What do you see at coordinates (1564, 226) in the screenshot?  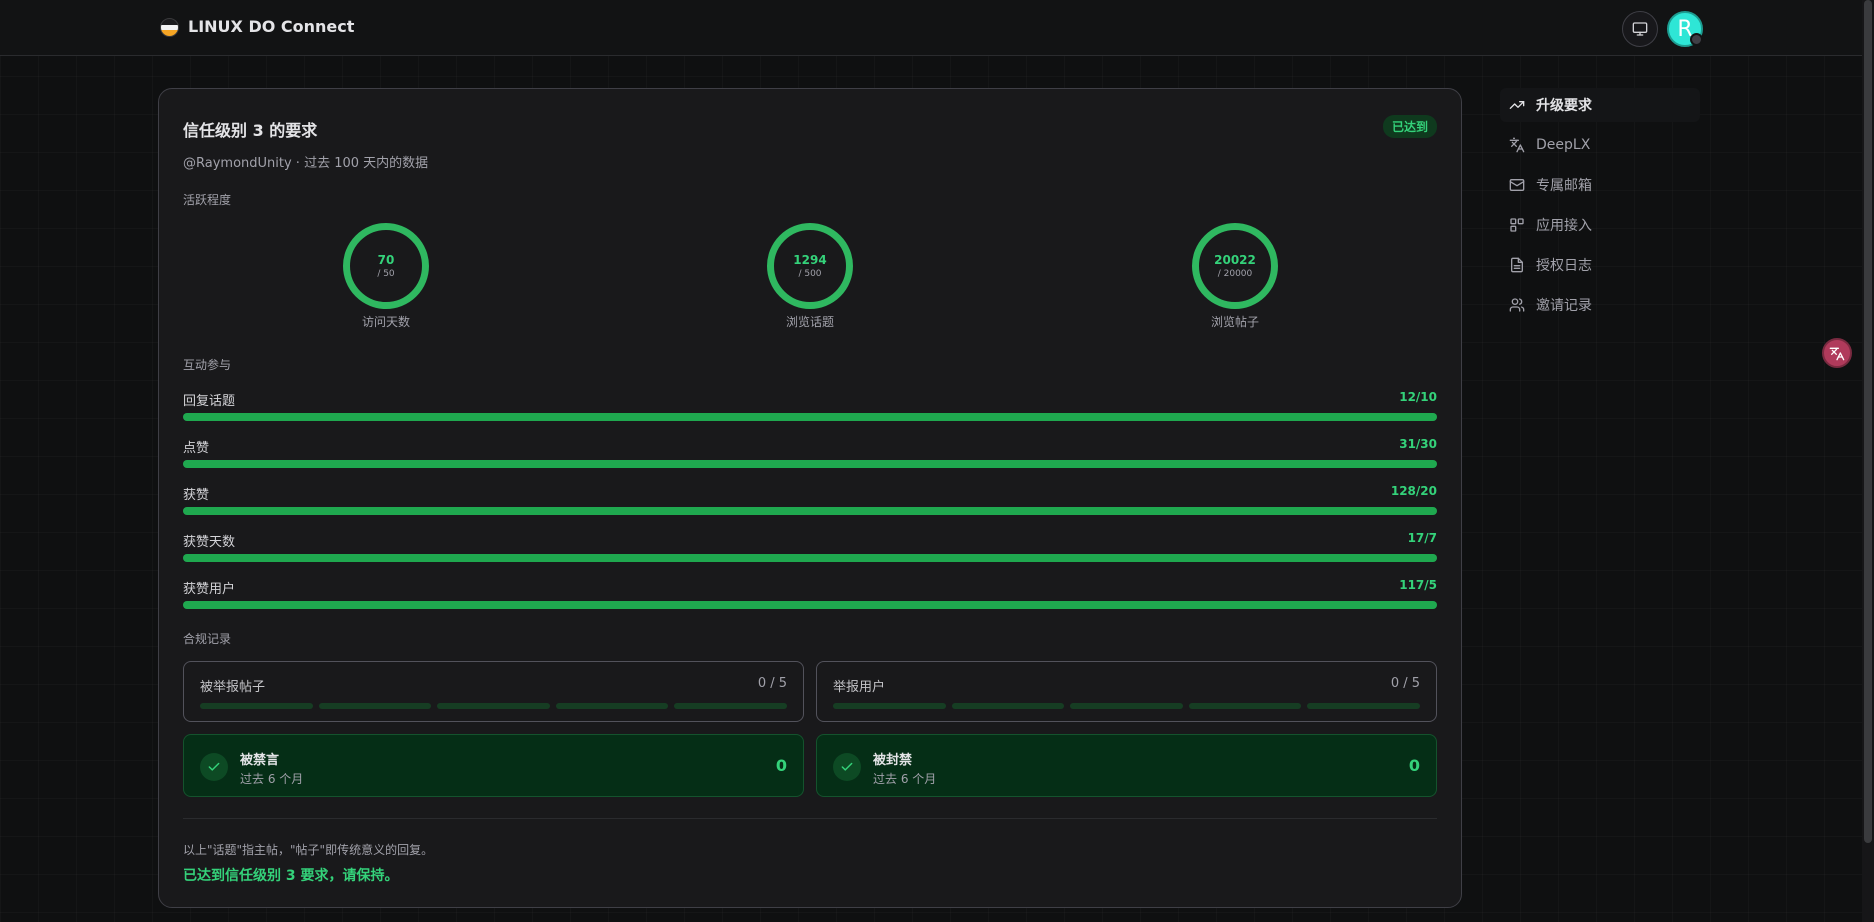 I see `sidebar-item-label: 应用接入` at bounding box center [1564, 226].